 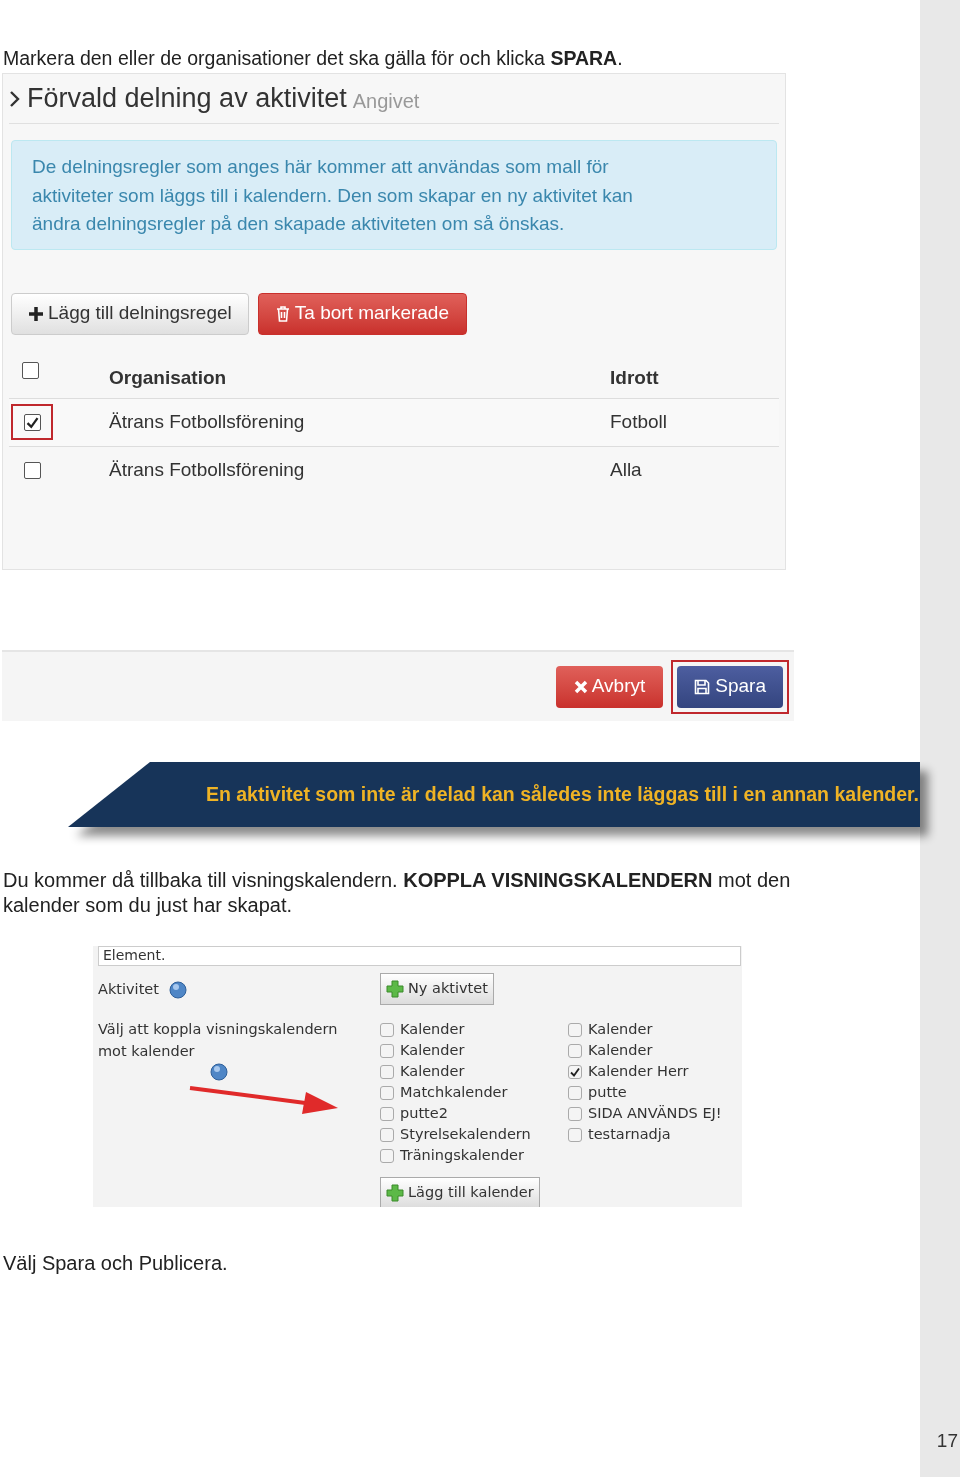 What do you see at coordinates (128, 990) in the screenshot?
I see `field-label: Aktivitet` at bounding box center [128, 990].